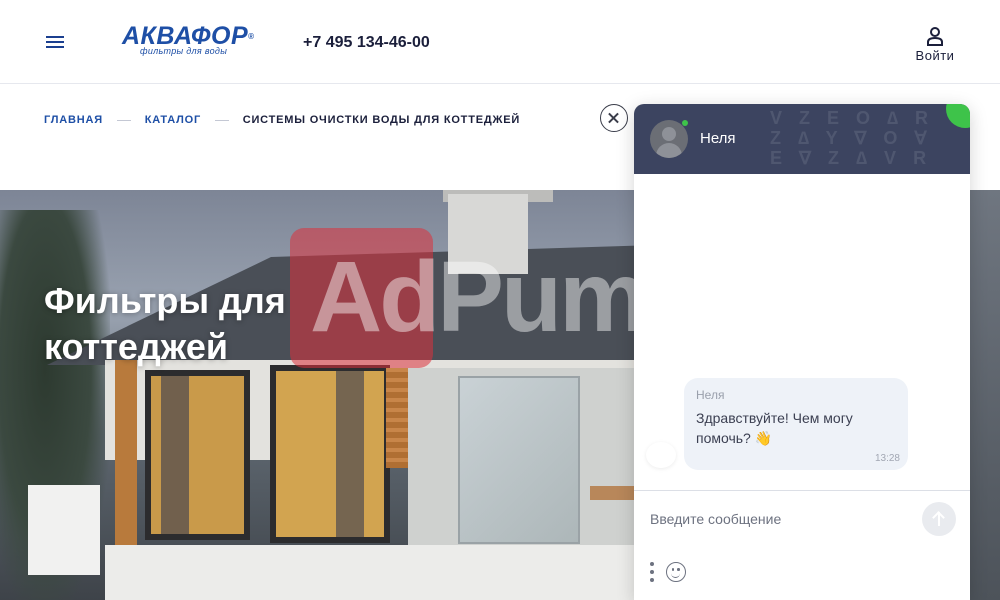  What do you see at coordinates (488, 234) in the screenshot?
I see `chimney-illustration` at bounding box center [488, 234].